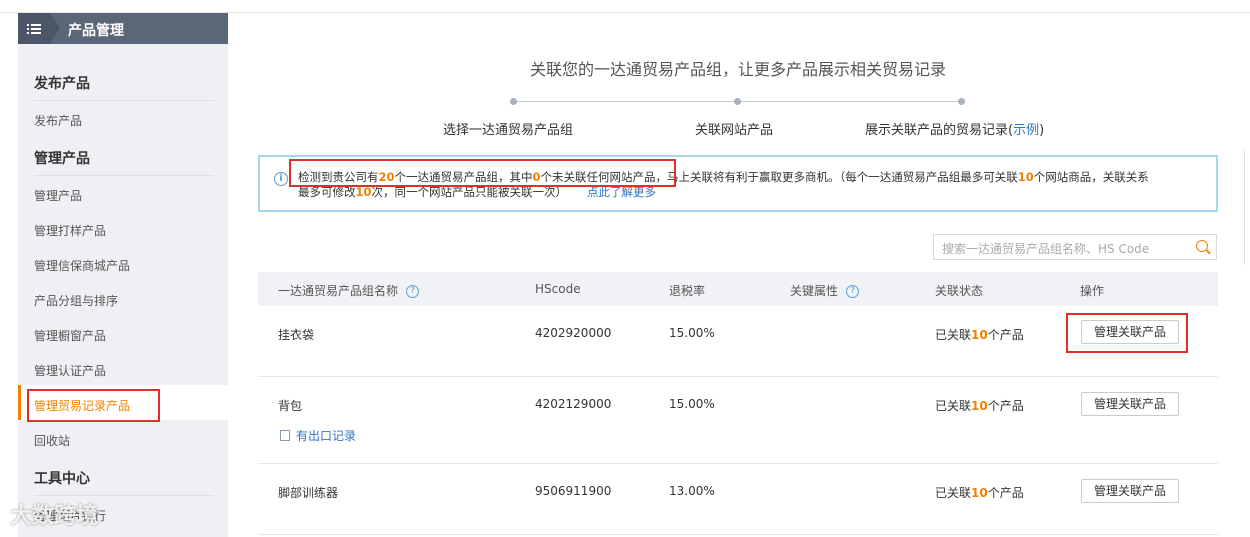 The image size is (1250, 537). What do you see at coordinates (327, 192) in the screenshot?
I see `notice-text: 最多可修改` at bounding box center [327, 192].